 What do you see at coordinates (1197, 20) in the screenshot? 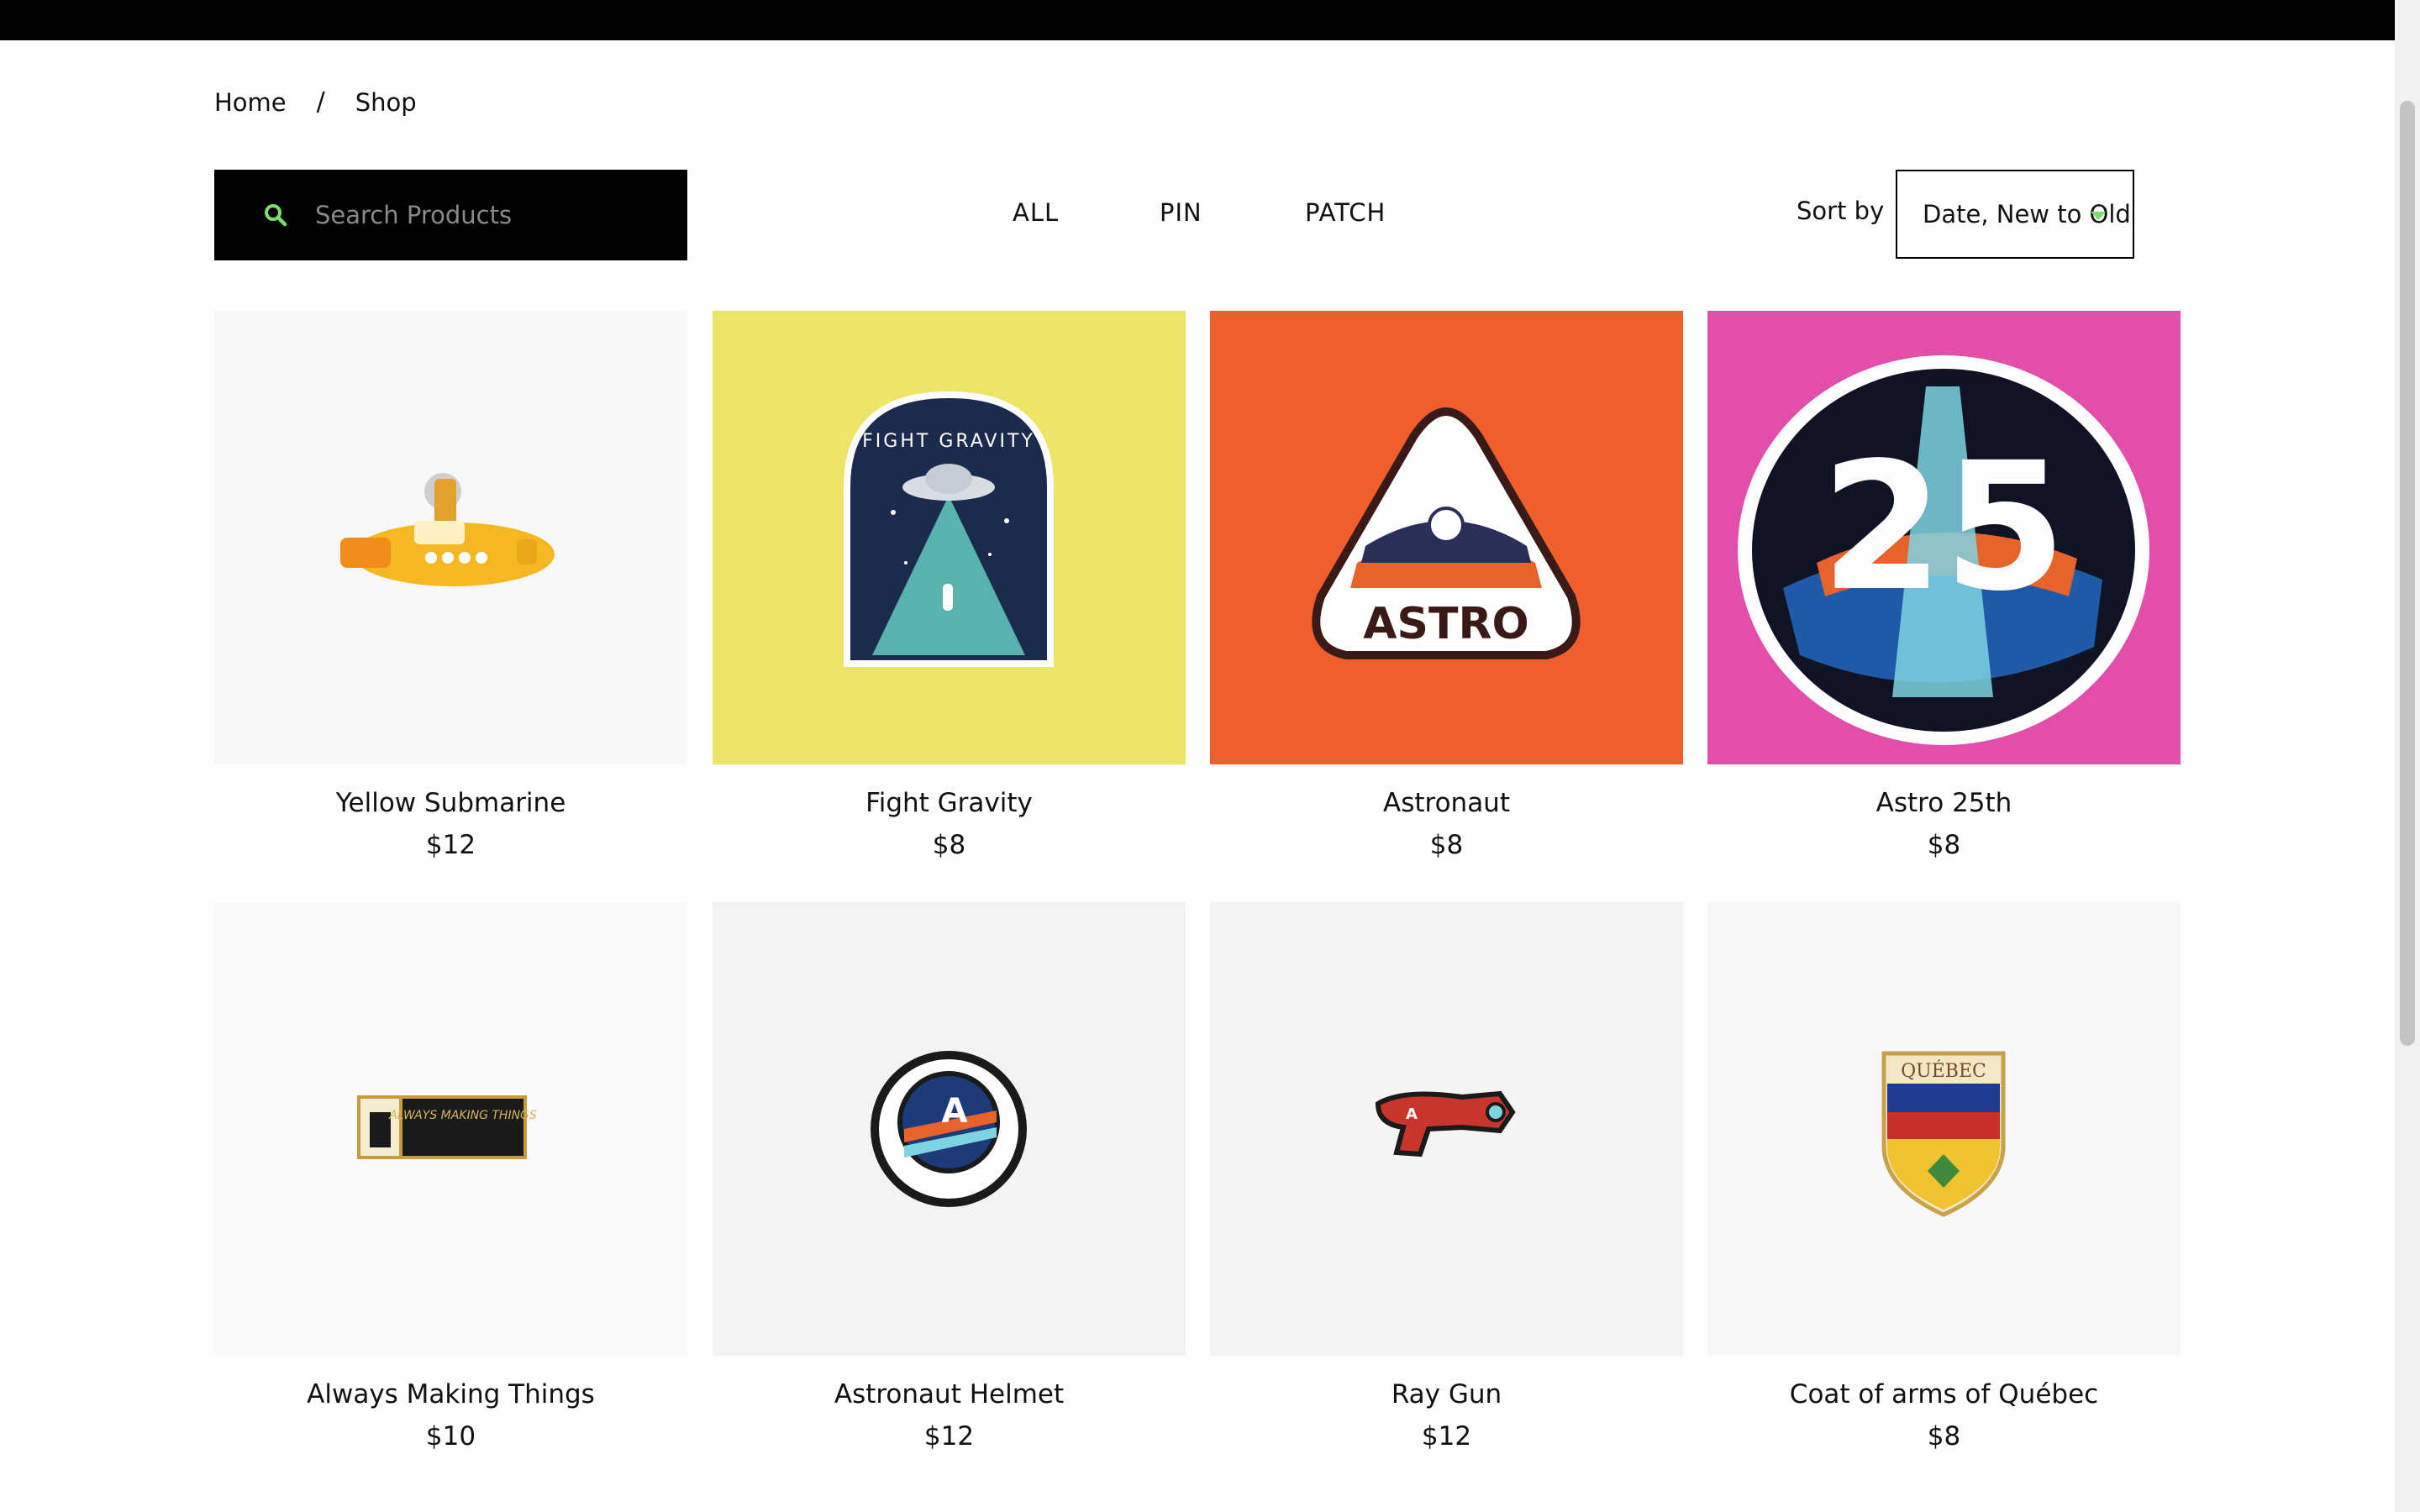
I see `top-bar` at bounding box center [1197, 20].